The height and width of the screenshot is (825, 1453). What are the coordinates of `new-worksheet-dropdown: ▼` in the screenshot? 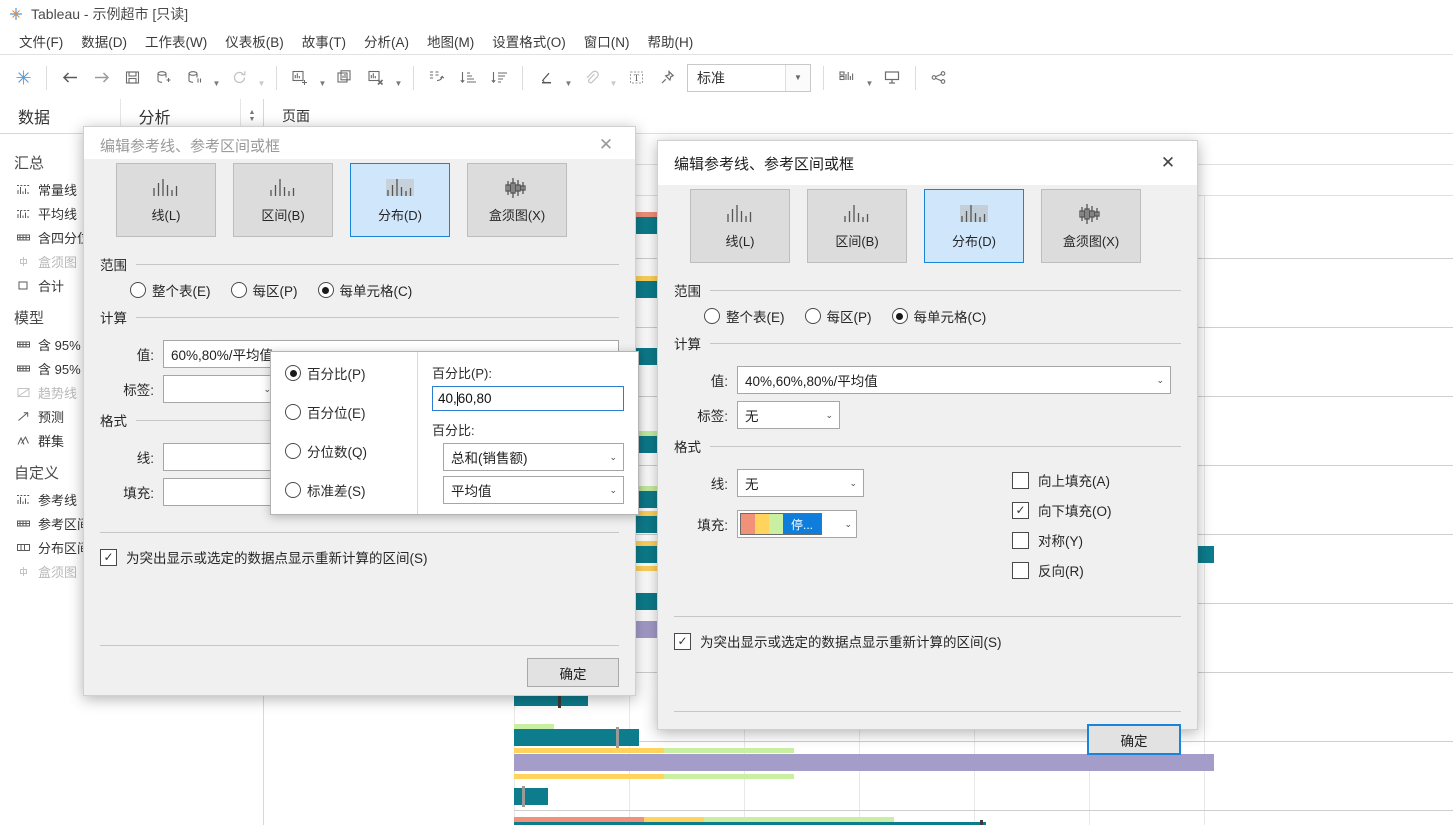 It's located at (322, 77).